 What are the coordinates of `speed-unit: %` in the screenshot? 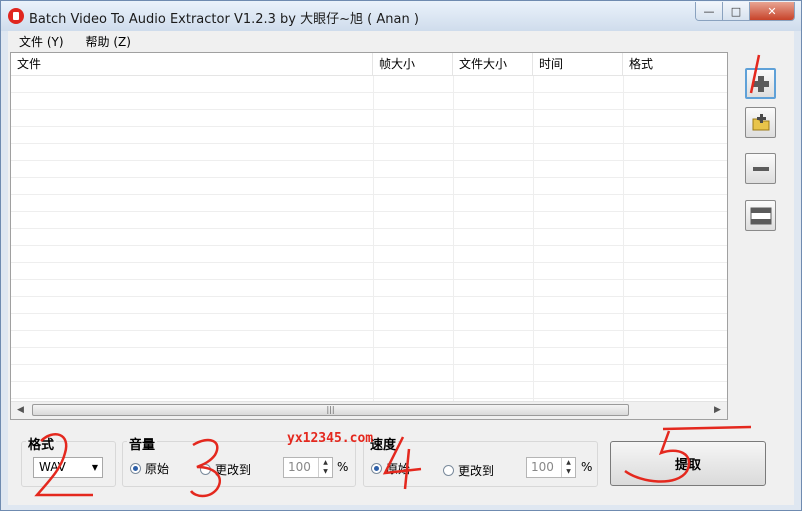 It's located at (587, 467).